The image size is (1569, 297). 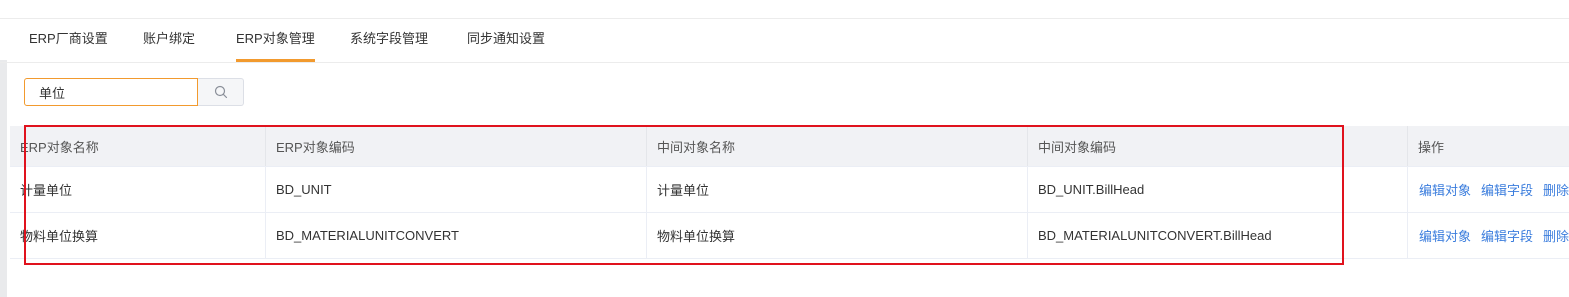 What do you see at coordinates (367, 235) in the screenshot?
I see `cell-erp-object-code: BD_MATERIALUNITCONVERT` at bounding box center [367, 235].